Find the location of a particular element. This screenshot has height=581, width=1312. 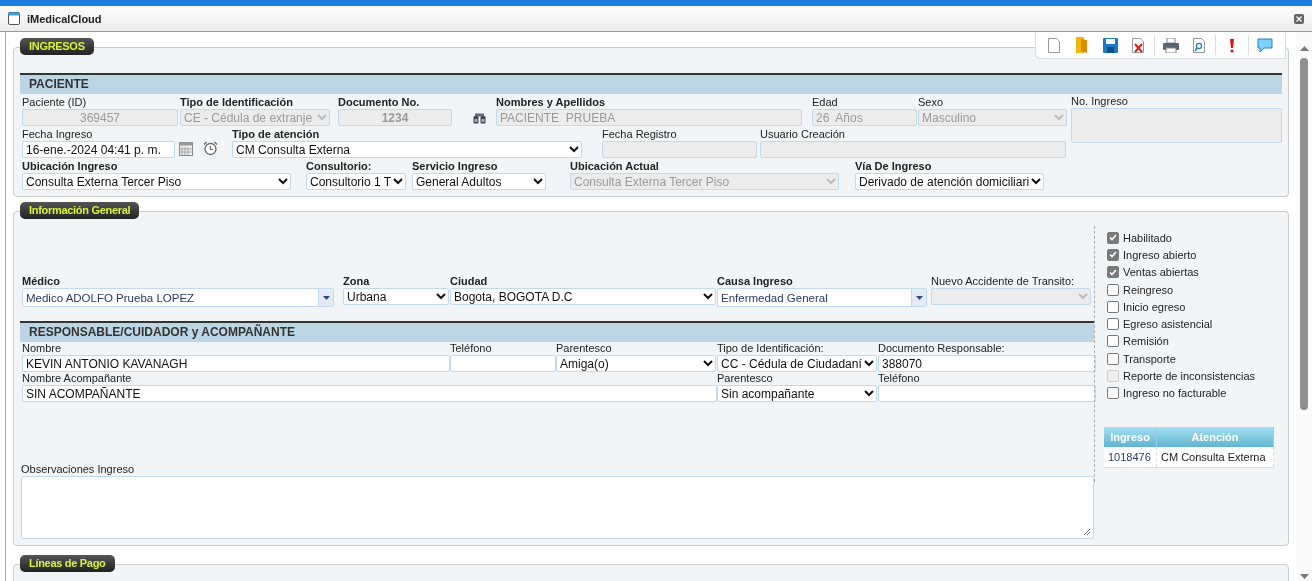

field-label: Tipo de Identificación: is located at coordinates (771, 348).